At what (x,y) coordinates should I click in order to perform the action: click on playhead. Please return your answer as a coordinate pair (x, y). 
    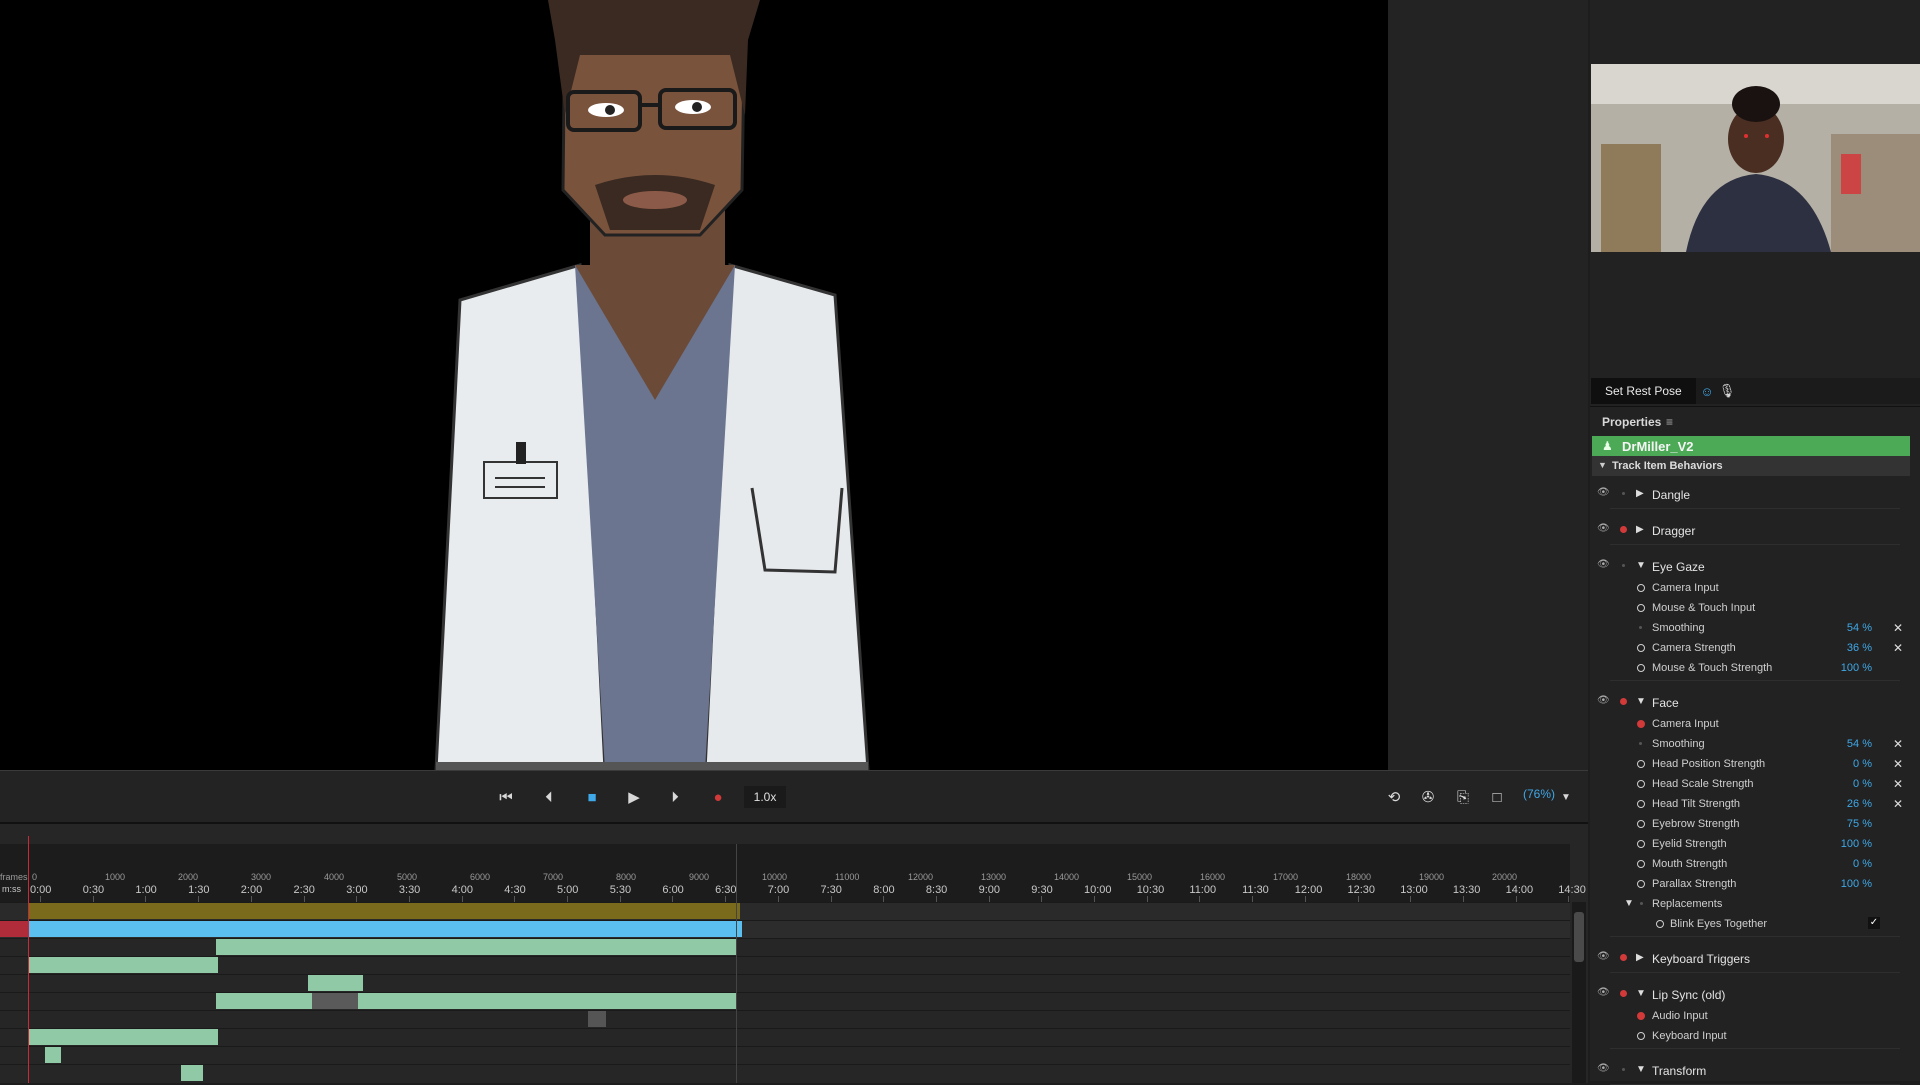
    Looking at the image, I should click on (28, 959).